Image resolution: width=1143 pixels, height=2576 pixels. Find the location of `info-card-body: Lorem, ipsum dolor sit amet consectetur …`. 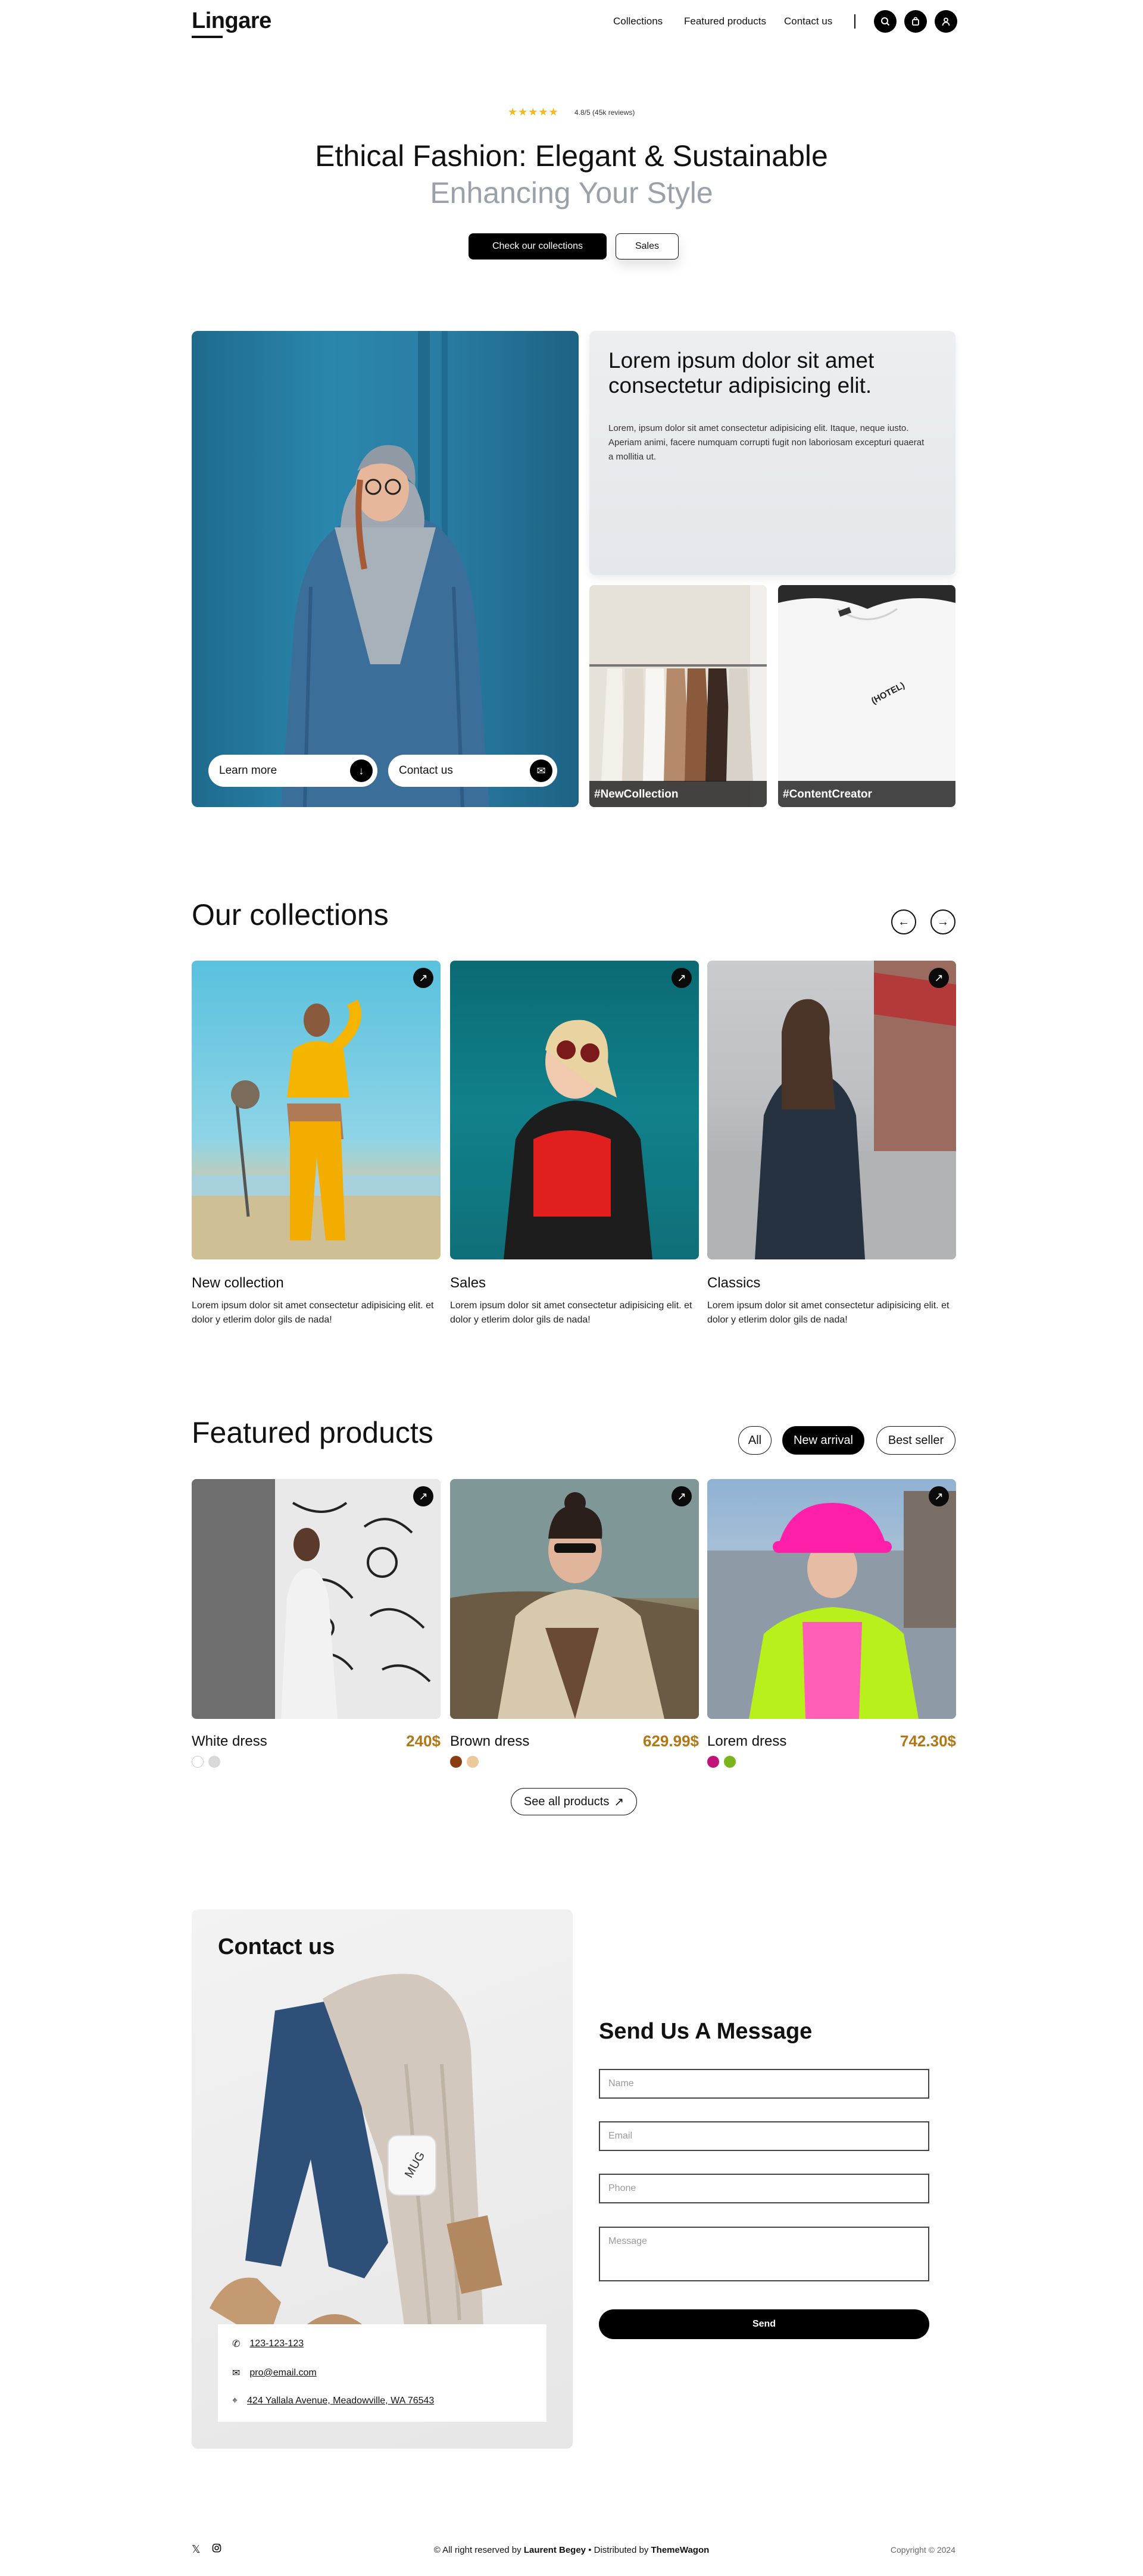

info-card-body: Lorem, ipsum dolor sit amet consectetur … is located at coordinates (766, 442).